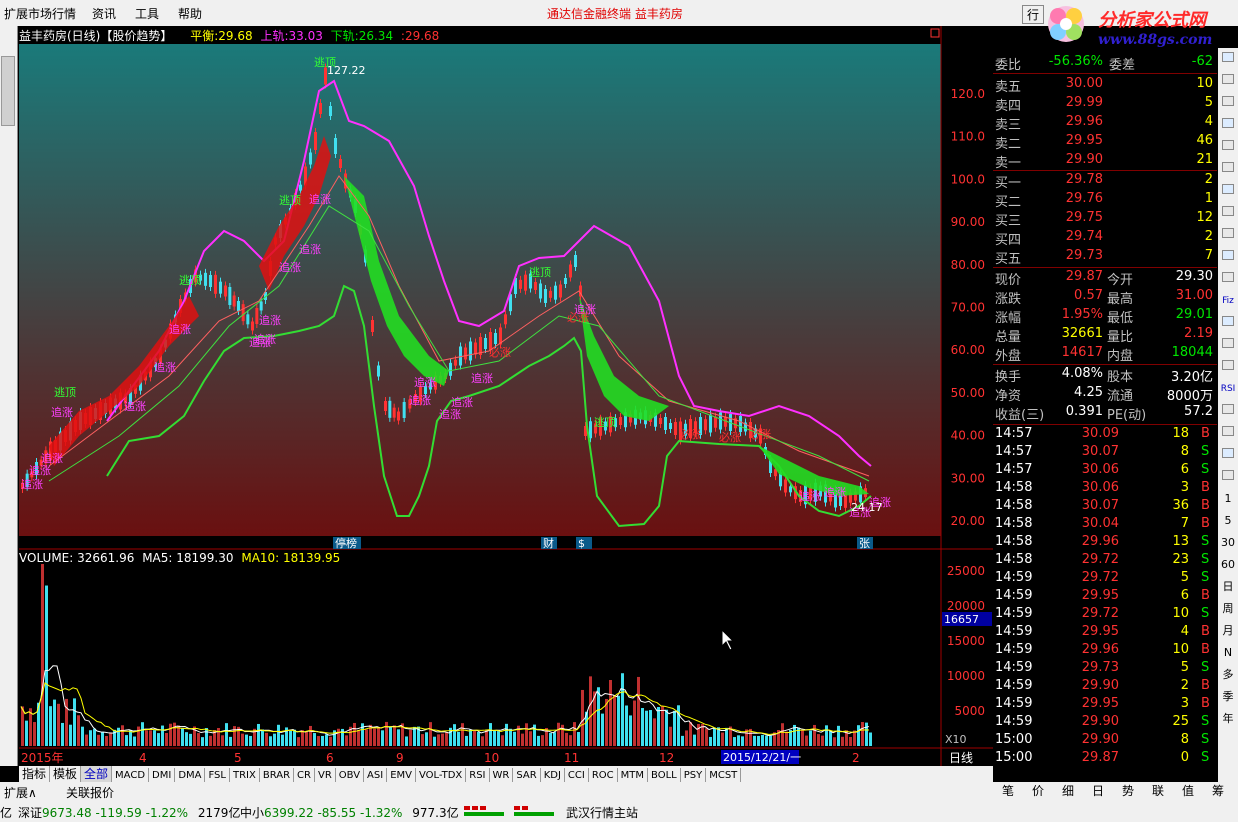 The width and height of the screenshot is (1238, 822). What do you see at coordinates (1105, 579) in the screenshot?
I see `tick-row: 14:59 29.72 5 S` at bounding box center [1105, 579].